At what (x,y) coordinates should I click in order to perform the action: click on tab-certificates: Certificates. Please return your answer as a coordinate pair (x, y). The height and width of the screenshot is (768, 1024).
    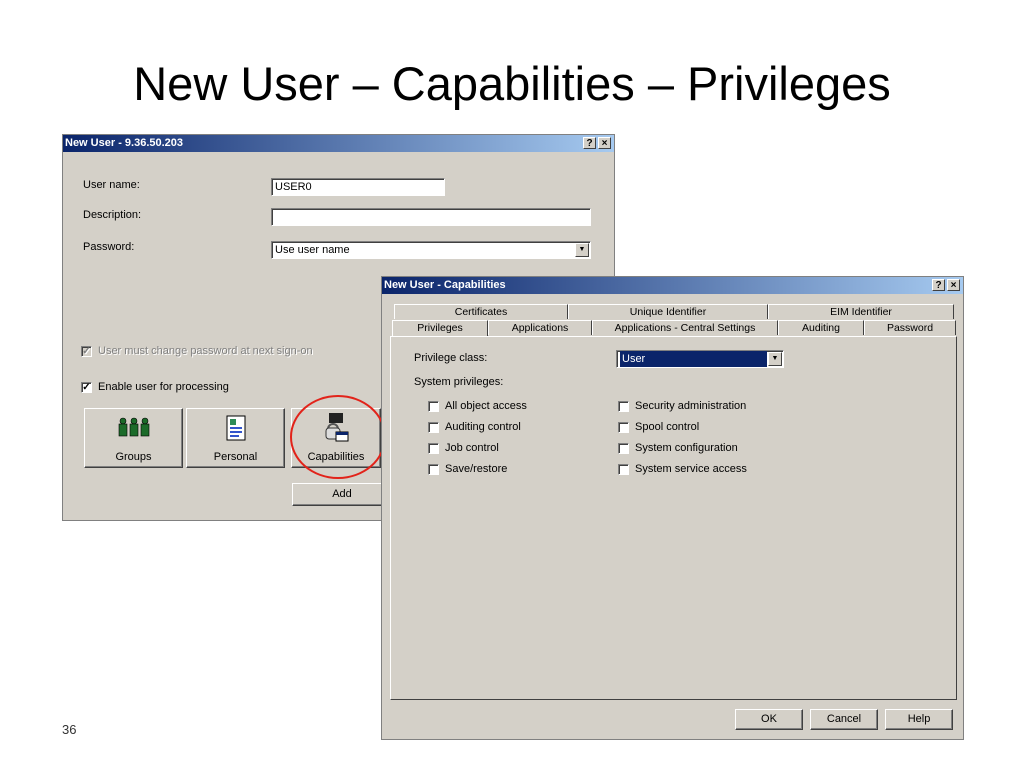
    Looking at the image, I should click on (481, 311).